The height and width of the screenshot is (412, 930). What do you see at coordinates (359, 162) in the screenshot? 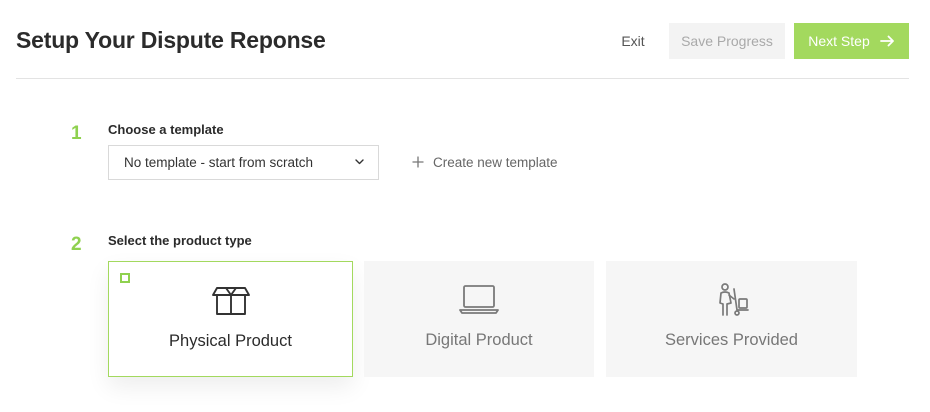
I see `chevron-down-icon` at bounding box center [359, 162].